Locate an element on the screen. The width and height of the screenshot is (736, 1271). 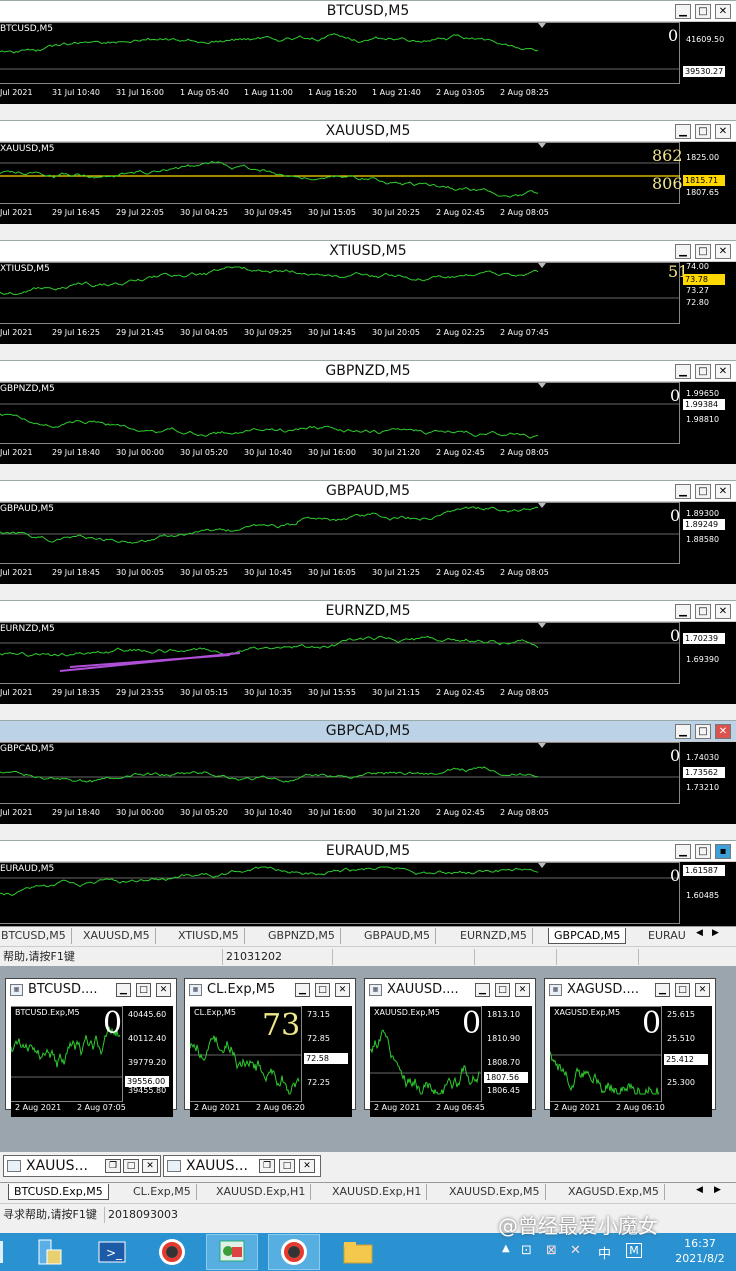
window-titlebar: EURAUD,M5 ▁ □ ▪ is located at coordinates (368, 851).